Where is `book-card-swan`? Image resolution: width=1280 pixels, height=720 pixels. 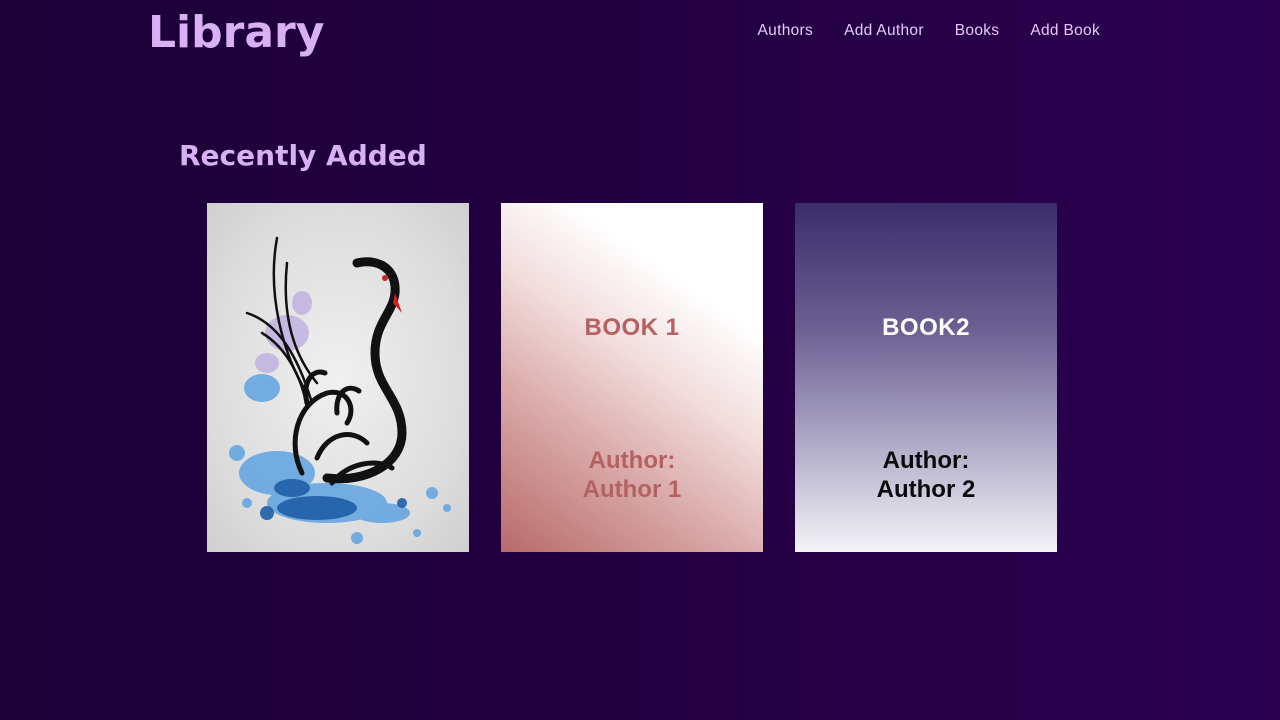 book-card-swan is located at coordinates (338, 377).